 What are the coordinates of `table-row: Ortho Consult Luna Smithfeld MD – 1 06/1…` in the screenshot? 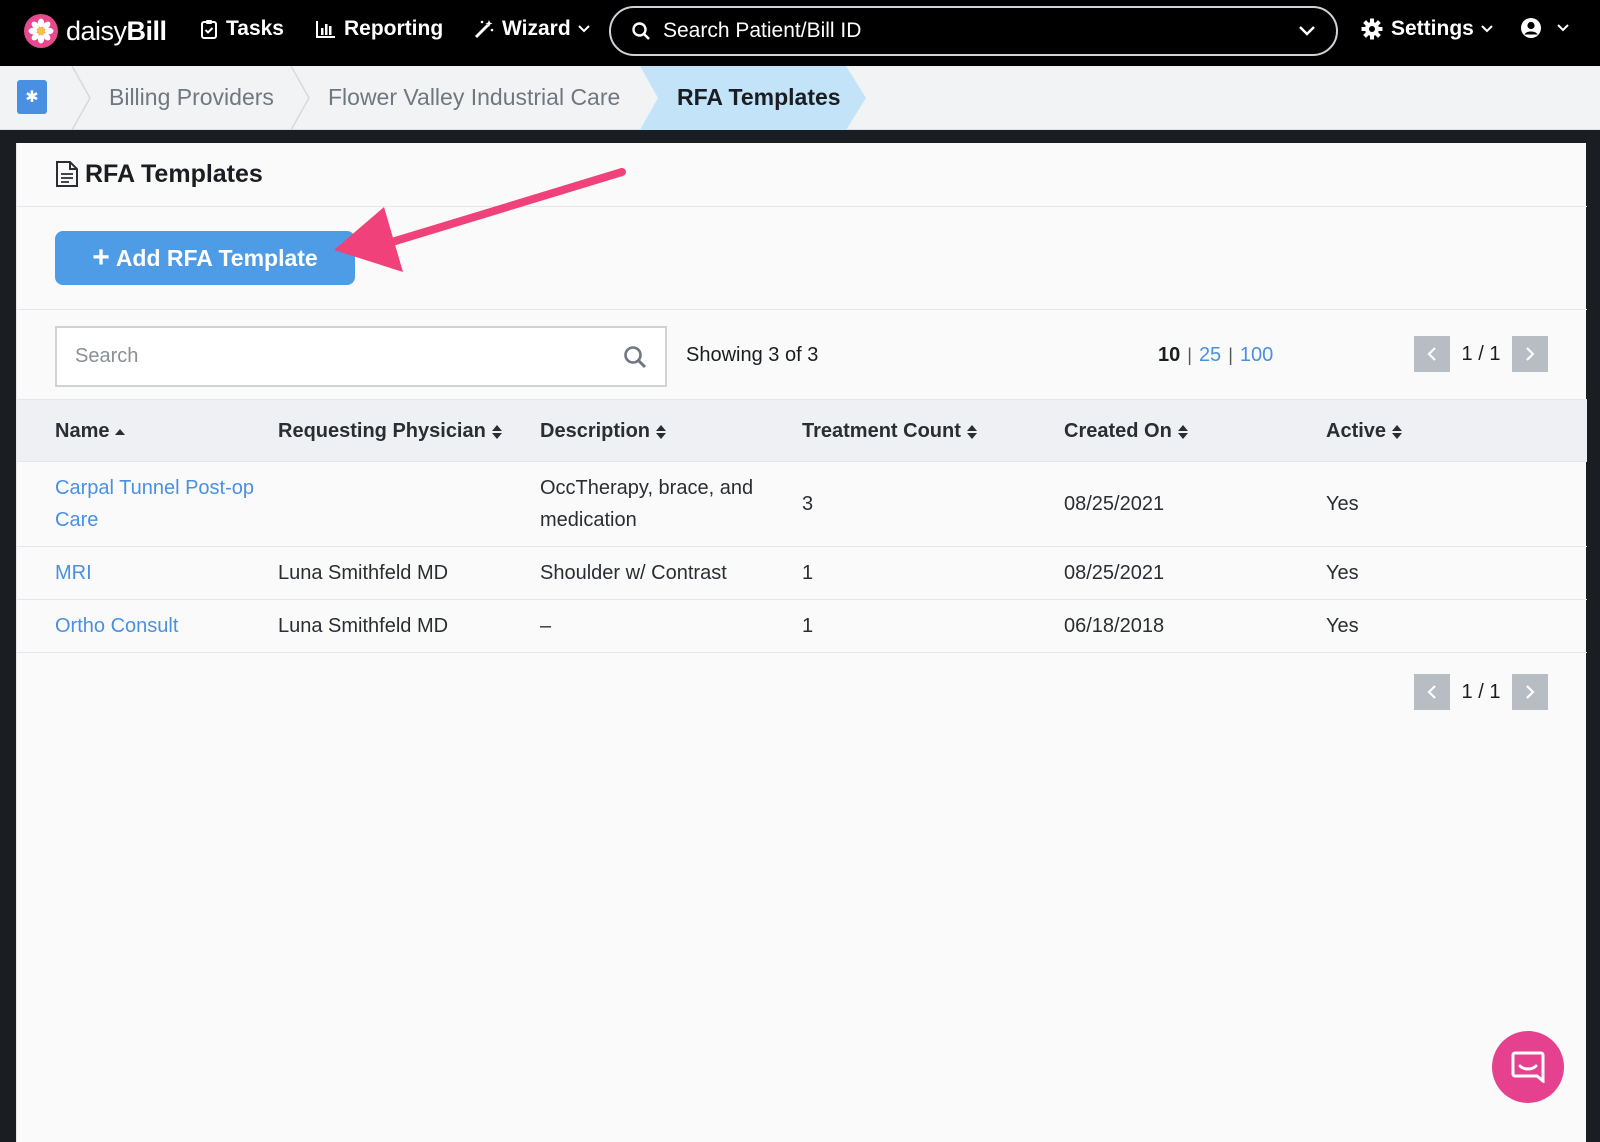 It's located at (802, 626).